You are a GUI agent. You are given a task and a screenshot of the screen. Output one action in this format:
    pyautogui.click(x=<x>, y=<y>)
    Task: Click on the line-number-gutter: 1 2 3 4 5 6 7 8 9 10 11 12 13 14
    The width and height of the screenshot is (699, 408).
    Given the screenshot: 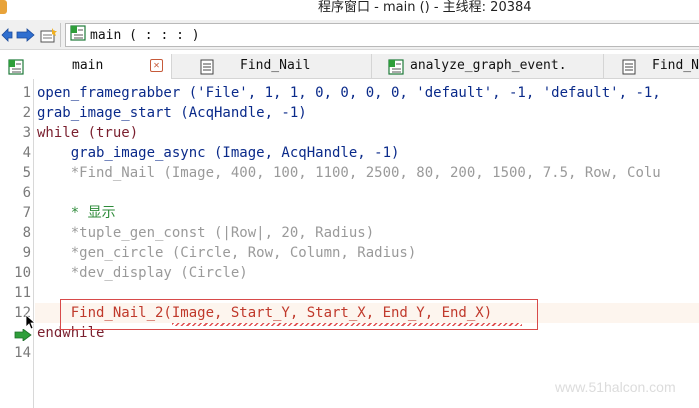 What is the action you would take?
    pyautogui.click(x=17, y=243)
    